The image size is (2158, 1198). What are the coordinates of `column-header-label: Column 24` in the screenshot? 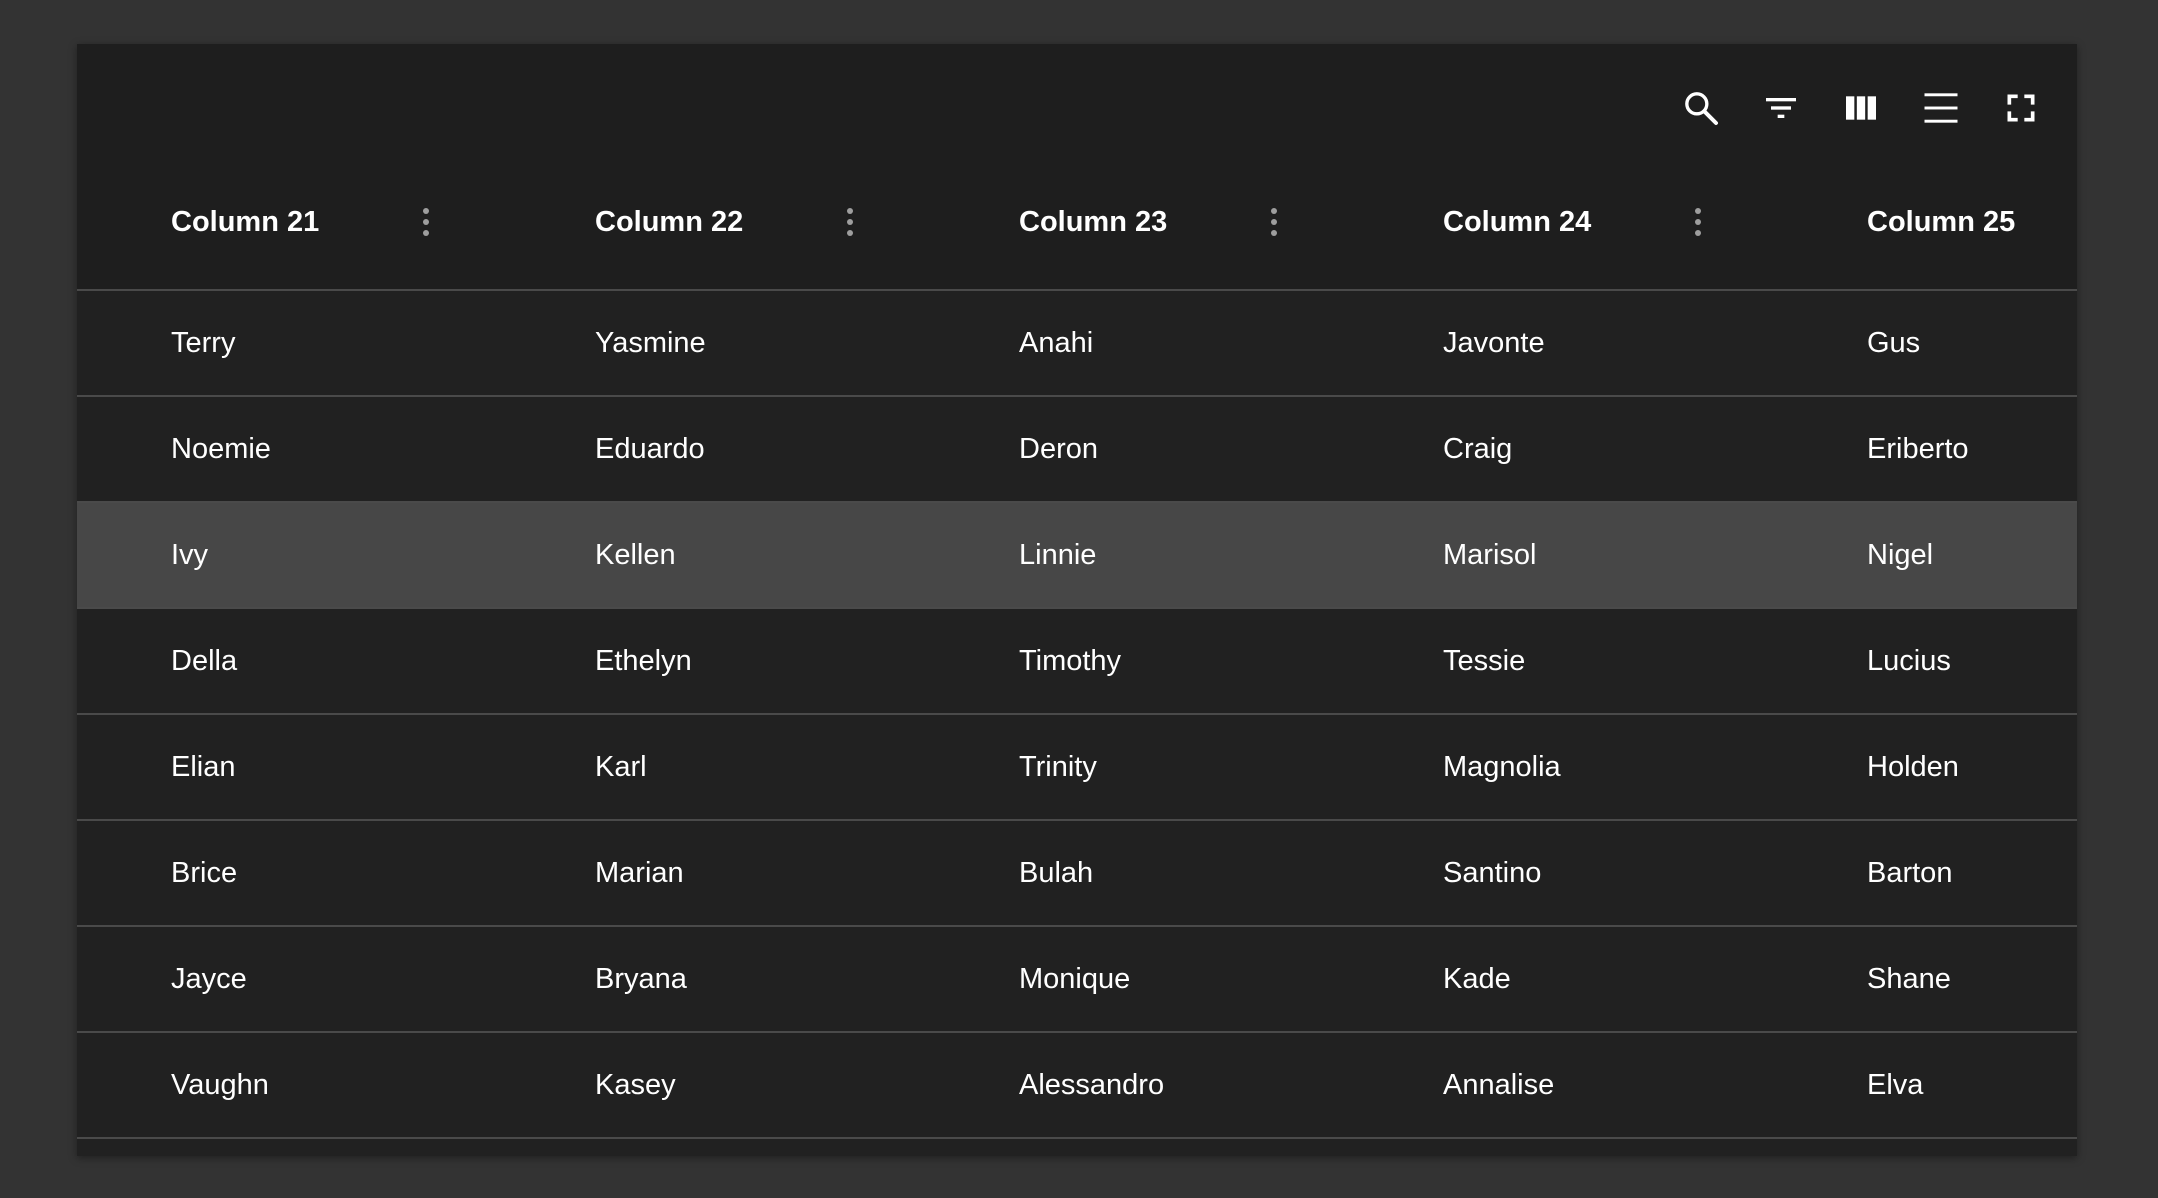 It's located at (1517, 222).